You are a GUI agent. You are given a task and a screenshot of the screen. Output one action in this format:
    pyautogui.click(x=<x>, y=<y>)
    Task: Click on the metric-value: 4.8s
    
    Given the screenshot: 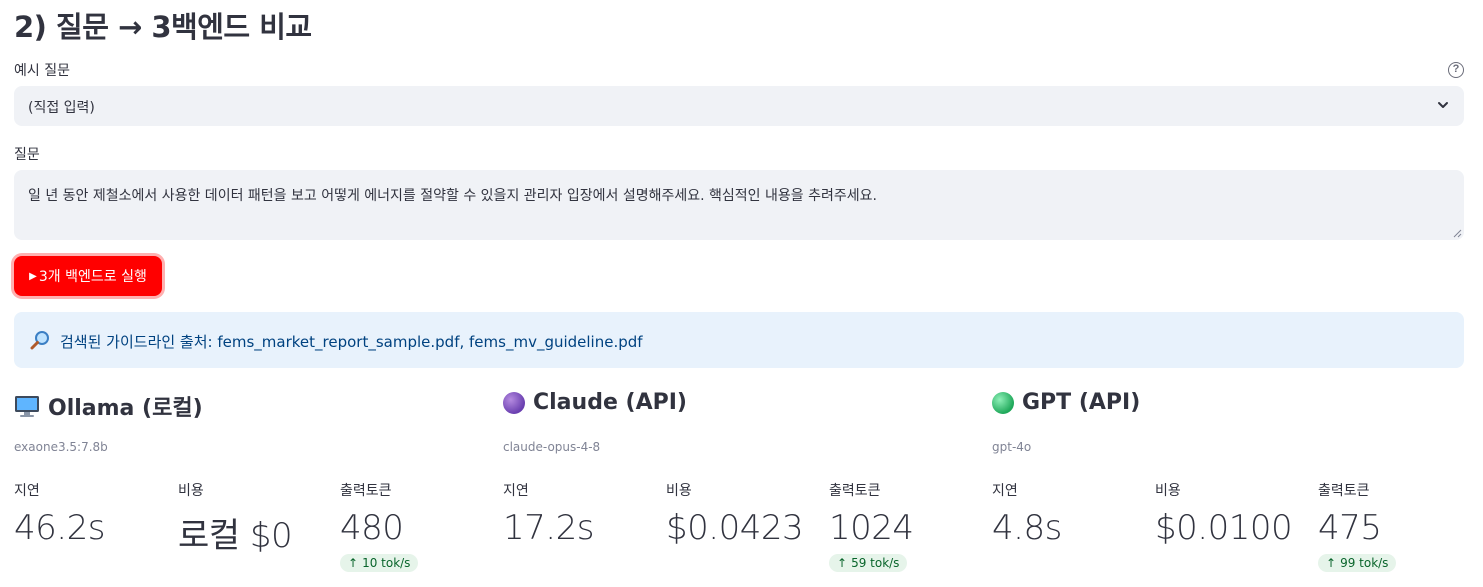 What is the action you would take?
    pyautogui.click(x=1027, y=528)
    